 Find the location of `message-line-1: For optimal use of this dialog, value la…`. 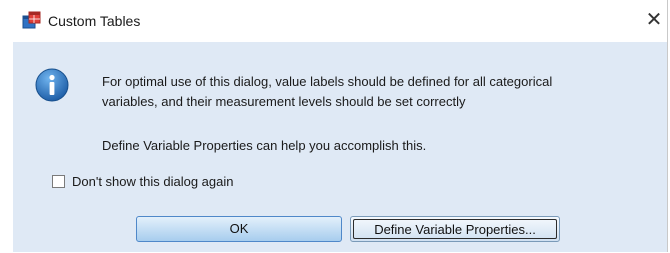

message-line-1: For optimal use of this dialog, value la… is located at coordinates (327, 81).